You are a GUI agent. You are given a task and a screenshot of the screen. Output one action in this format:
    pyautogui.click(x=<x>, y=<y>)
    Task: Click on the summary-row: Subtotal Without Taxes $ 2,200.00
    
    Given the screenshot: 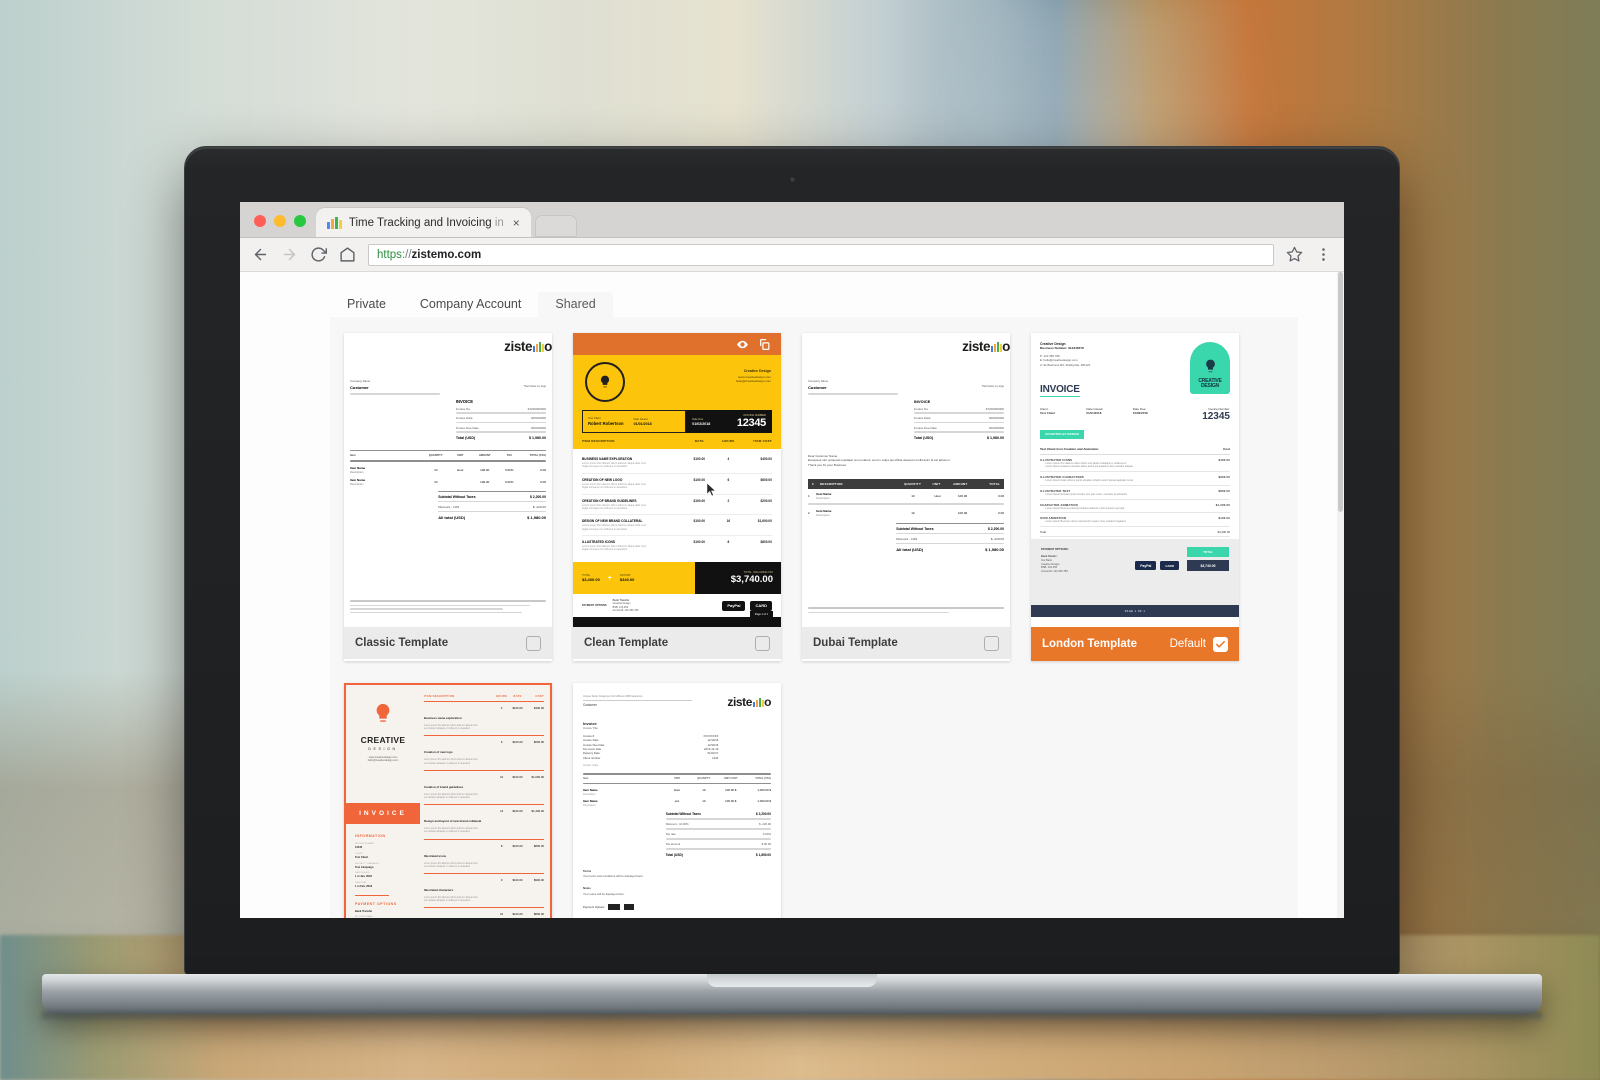 What is the action you would take?
    pyautogui.click(x=718, y=814)
    